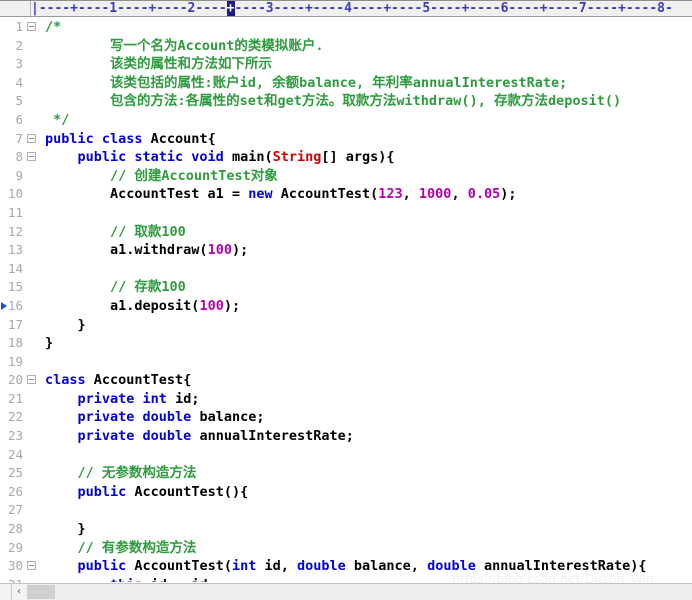 The width and height of the screenshot is (692, 600). Describe the element at coordinates (22, 213) in the screenshot. I see `gutter-row: 11` at that location.